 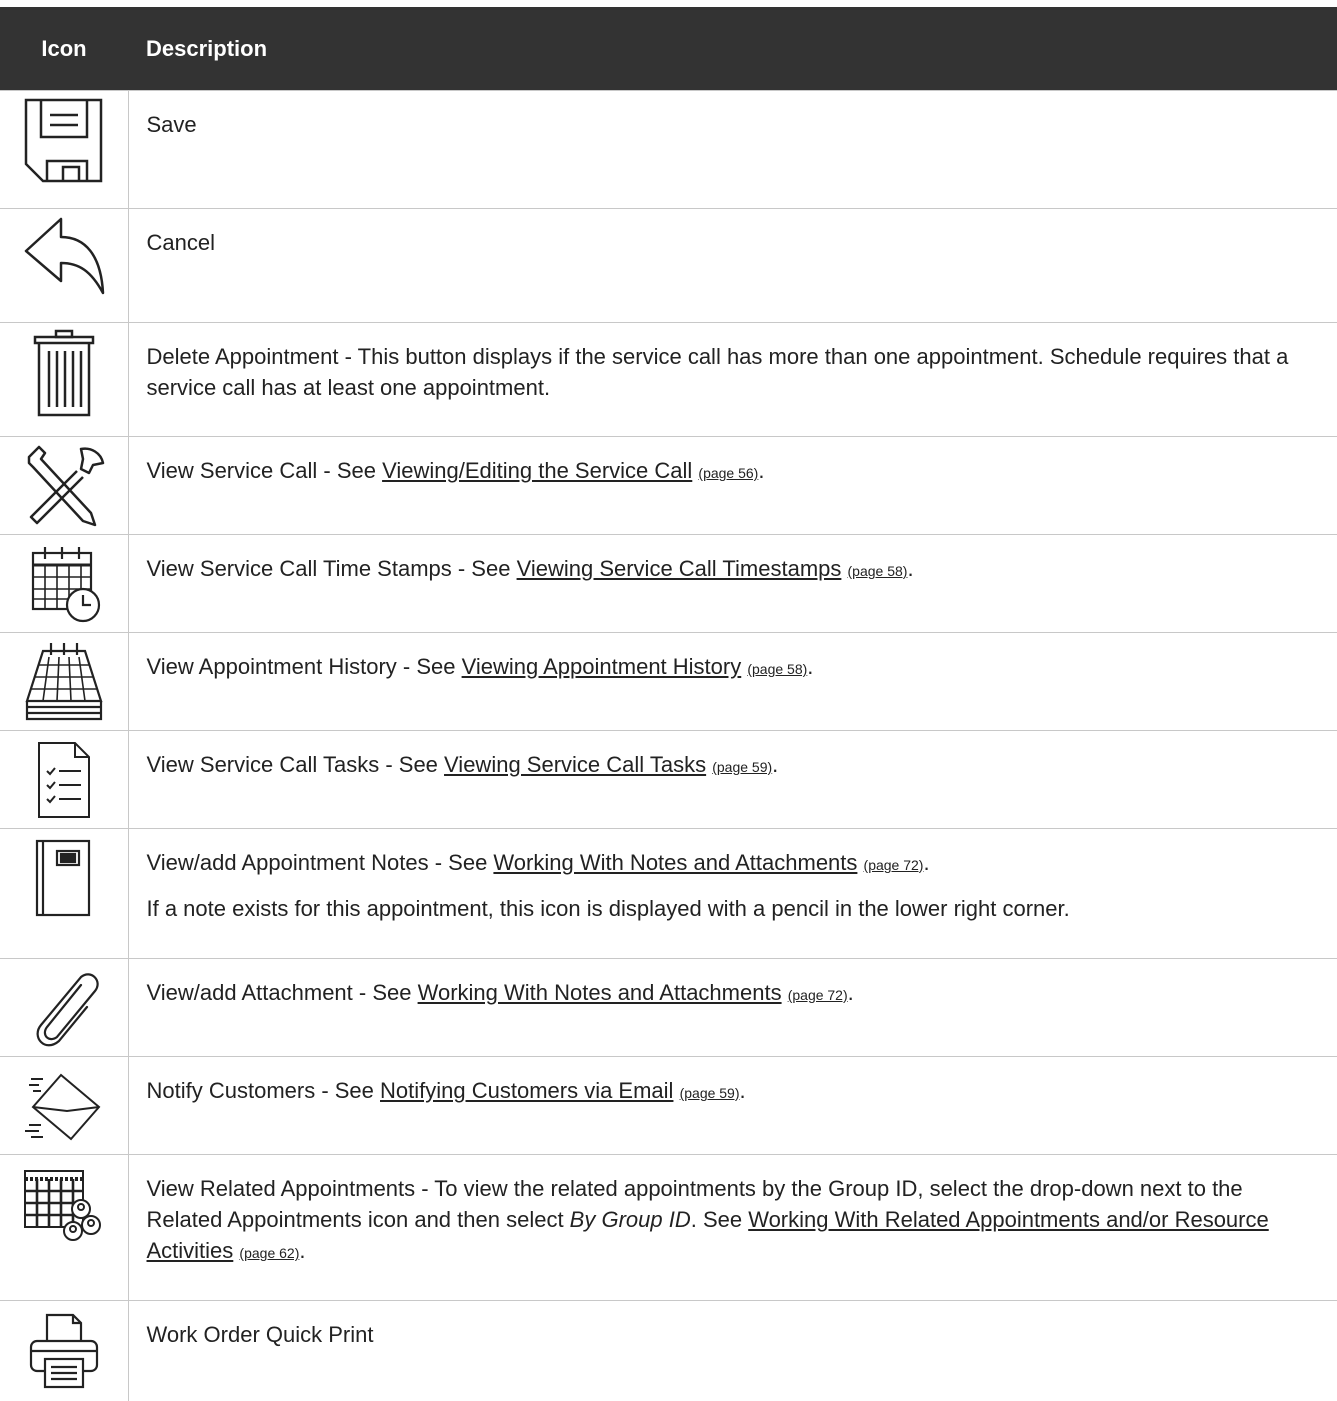 What do you see at coordinates (537, 470) in the screenshot?
I see `viewing-editing-service-call-link: Viewing/Editing the Service Call` at bounding box center [537, 470].